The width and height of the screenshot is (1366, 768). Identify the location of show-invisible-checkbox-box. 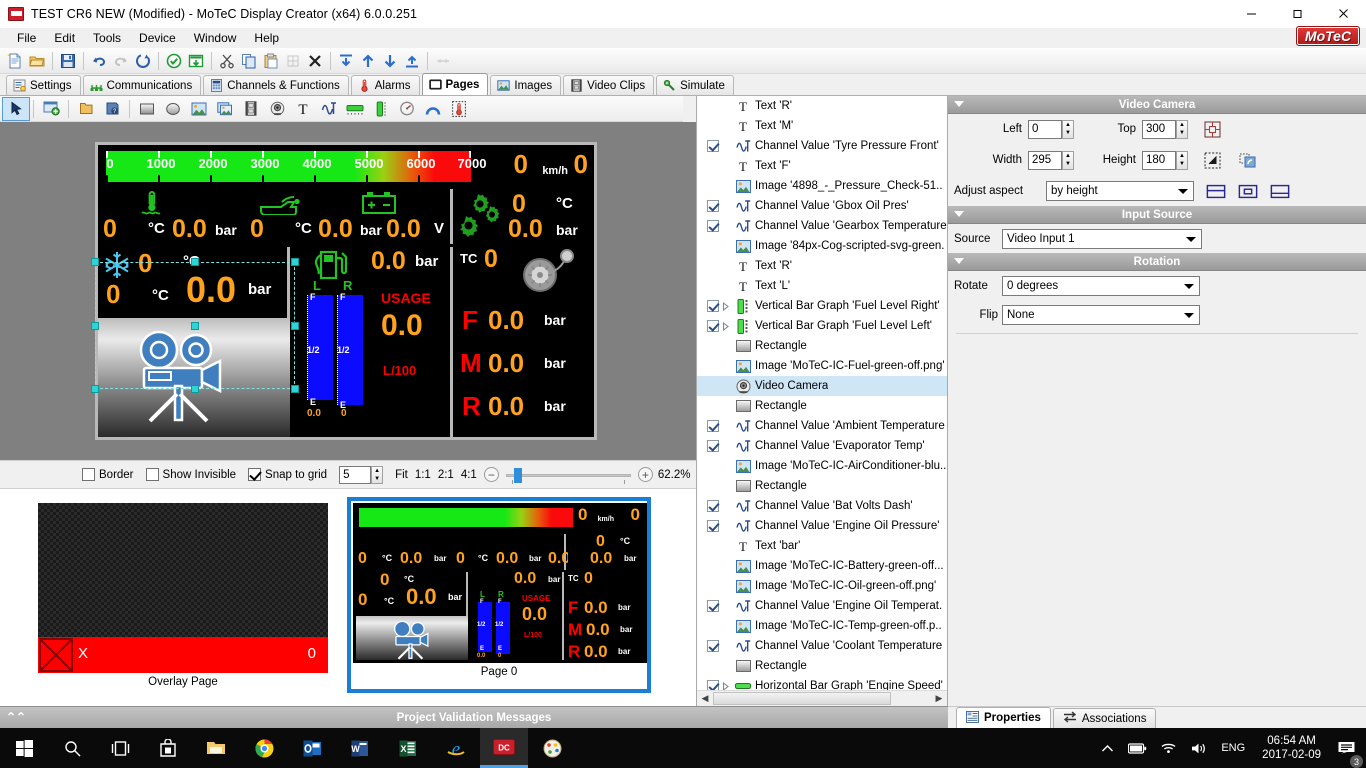
(152, 474).